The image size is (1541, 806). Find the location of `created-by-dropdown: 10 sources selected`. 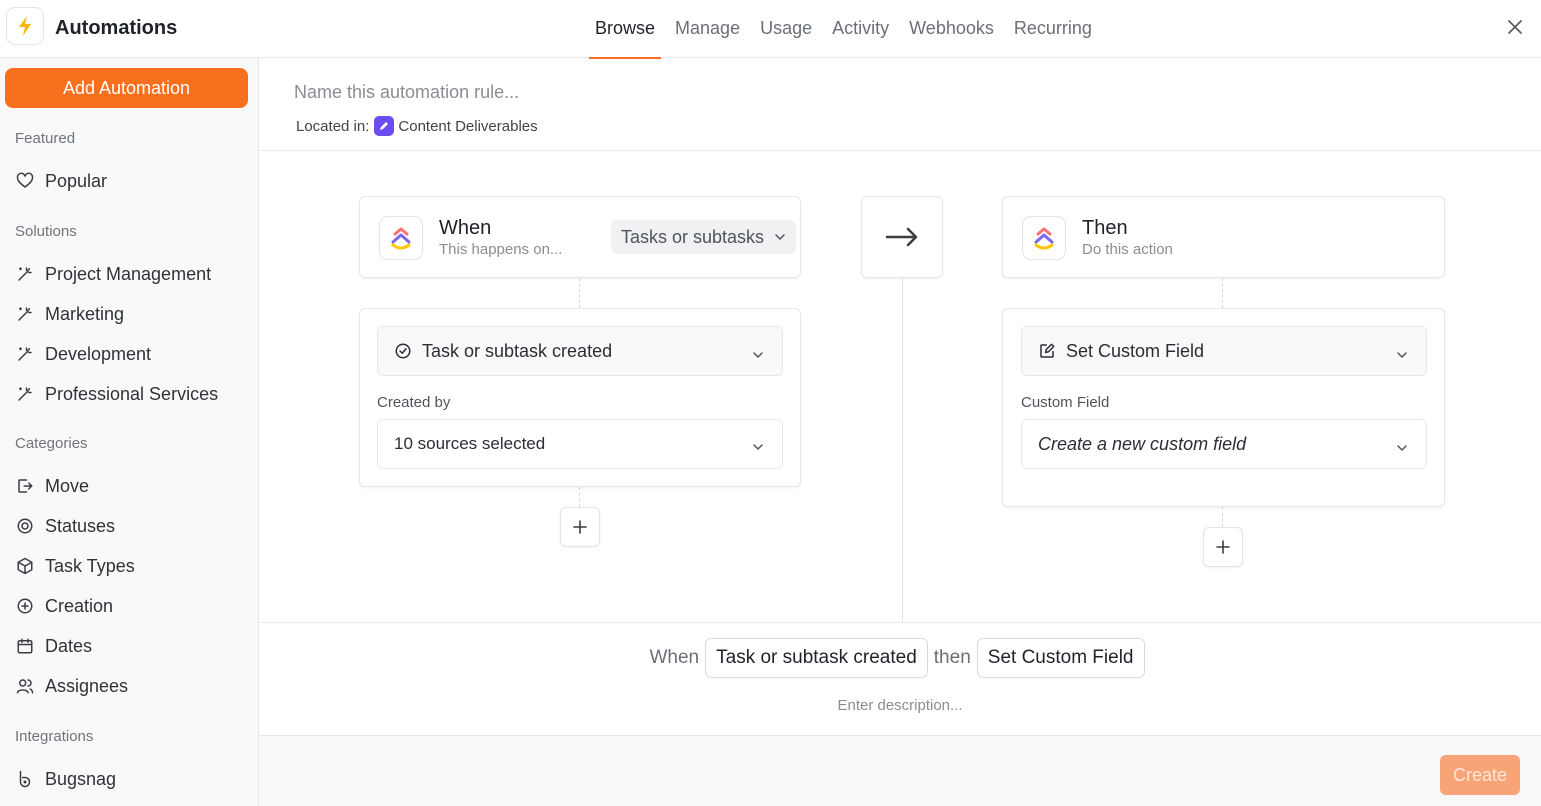

created-by-dropdown: 10 sources selected is located at coordinates (580, 444).